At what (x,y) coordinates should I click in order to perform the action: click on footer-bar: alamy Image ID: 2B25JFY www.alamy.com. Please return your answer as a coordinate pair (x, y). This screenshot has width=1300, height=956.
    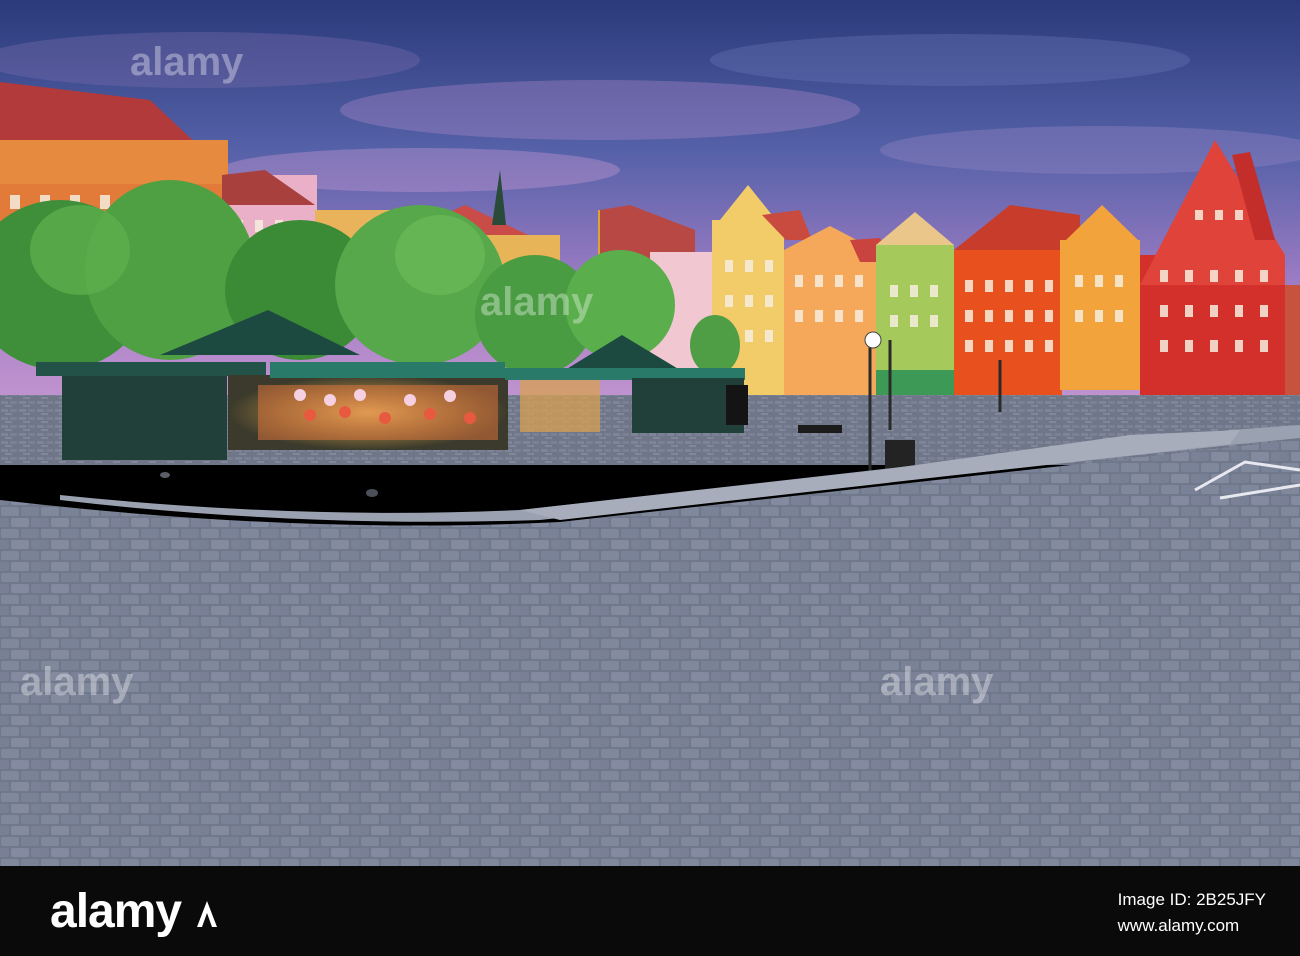
    Looking at the image, I should click on (650, 911).